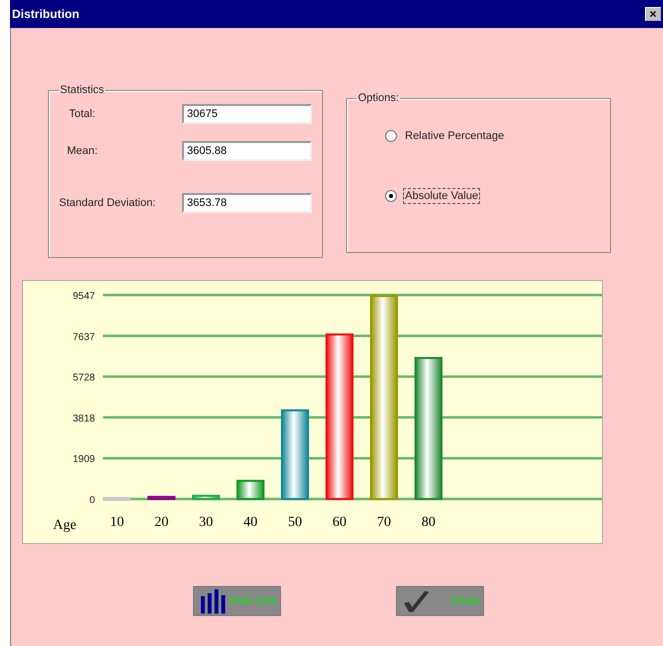 This screenshot has width=663, height=646. Describe the element at coordinates (384, 522) in the screenshot. I see `x-tick-label: 70` at that location.